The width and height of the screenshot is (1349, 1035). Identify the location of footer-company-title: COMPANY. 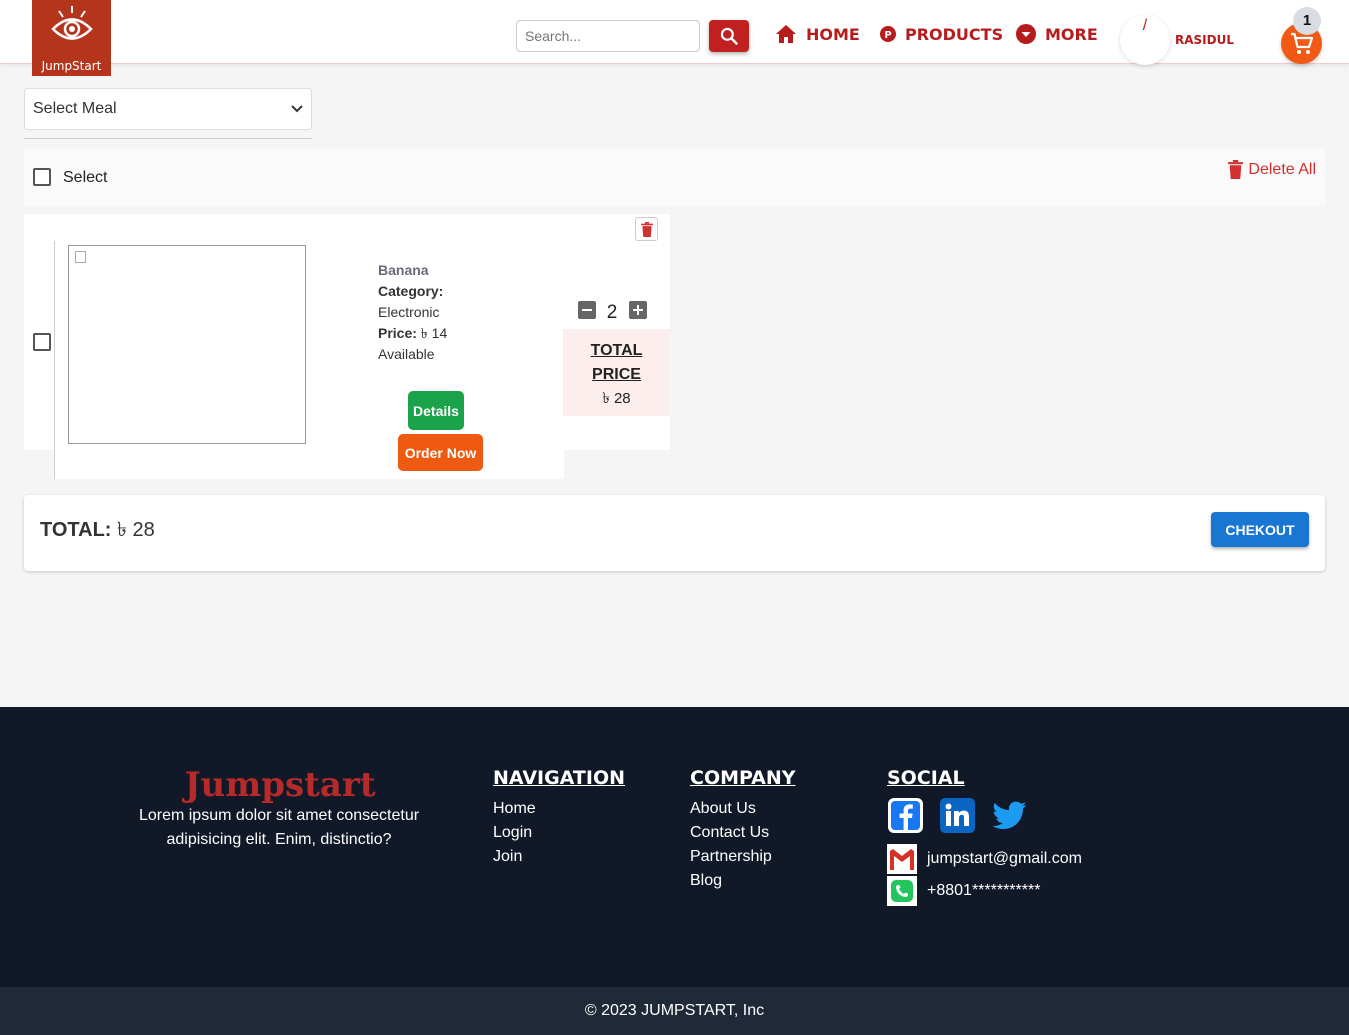
(743, 778).